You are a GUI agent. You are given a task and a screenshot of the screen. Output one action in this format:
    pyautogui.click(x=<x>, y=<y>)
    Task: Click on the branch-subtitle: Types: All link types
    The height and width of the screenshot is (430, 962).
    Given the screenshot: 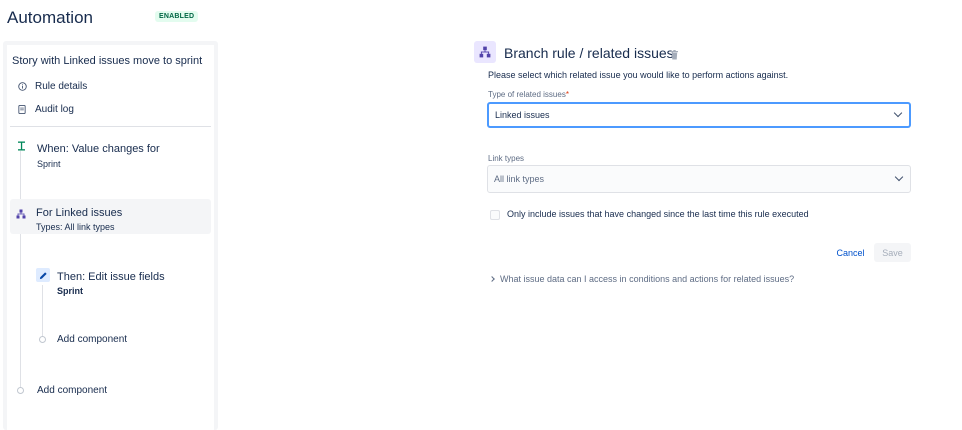 What is the action you would take?
    pyautogui.click(x=75, y=227)
    